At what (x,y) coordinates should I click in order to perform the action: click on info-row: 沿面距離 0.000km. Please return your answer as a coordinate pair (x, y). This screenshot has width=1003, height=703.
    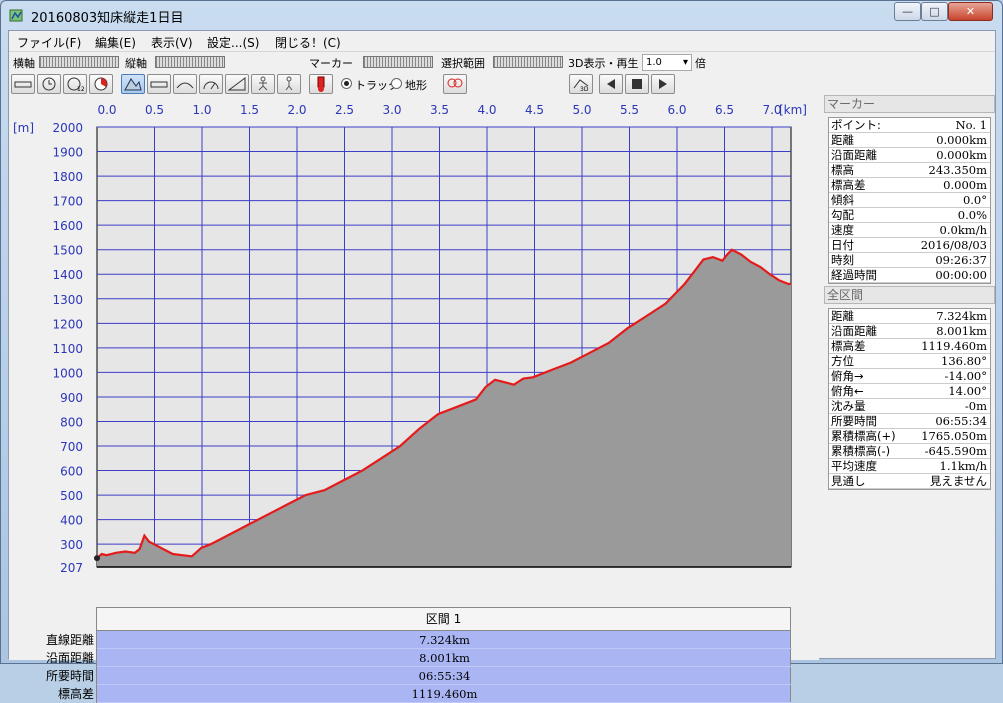
    Looking at the image, I should click on (909, 155).